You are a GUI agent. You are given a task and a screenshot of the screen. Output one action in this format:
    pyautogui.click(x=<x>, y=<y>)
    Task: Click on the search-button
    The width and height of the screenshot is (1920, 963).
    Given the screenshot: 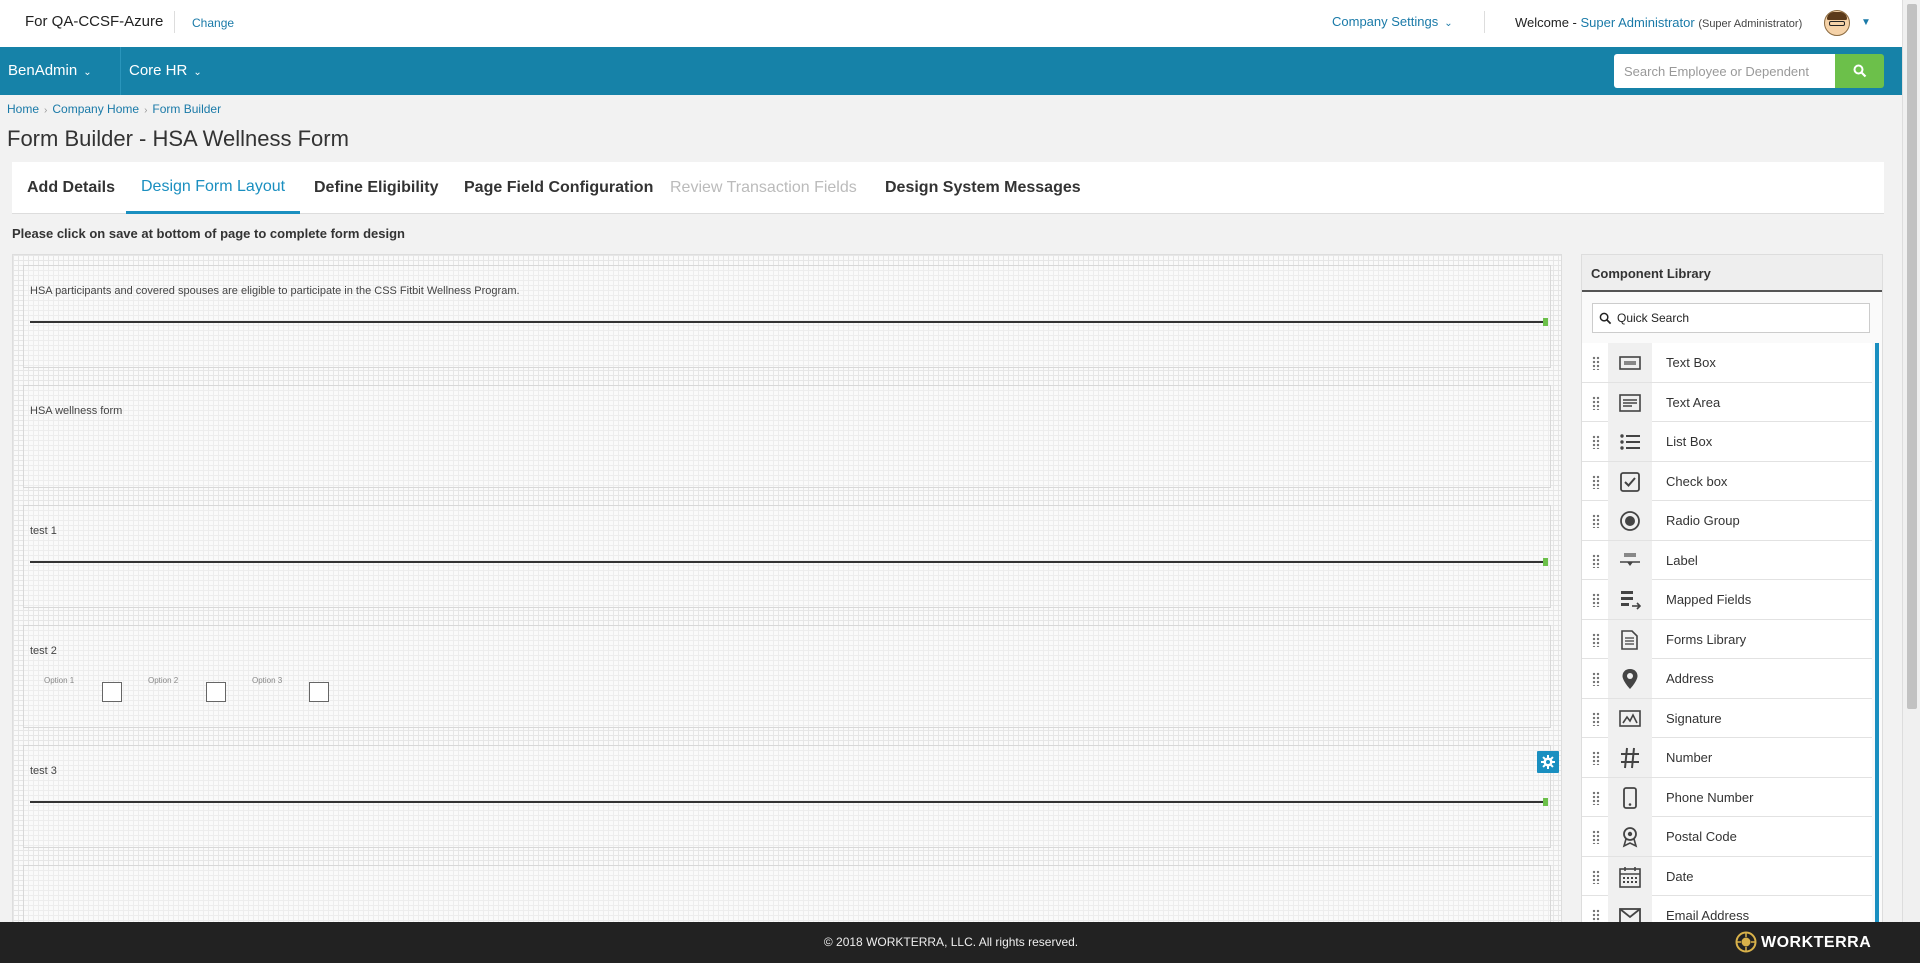 What is the action you would take?
    pyautogui.click(x=1859, y=71)
    